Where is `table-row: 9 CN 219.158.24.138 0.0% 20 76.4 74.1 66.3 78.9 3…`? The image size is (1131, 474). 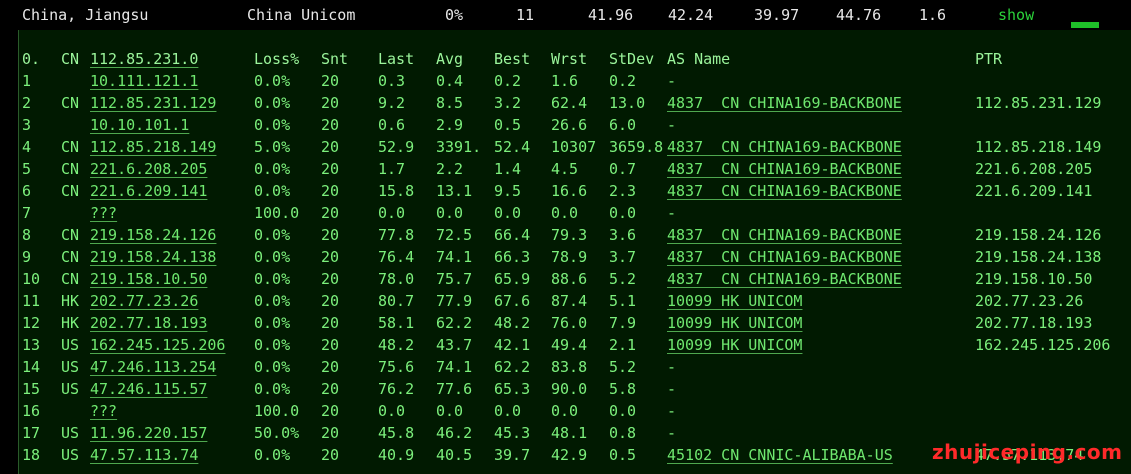 table-row: 9 CN 219.158.24.138 0.0% 20 76.4 74.1 66.3 78.9 3… is located at coordinates (575, 257).